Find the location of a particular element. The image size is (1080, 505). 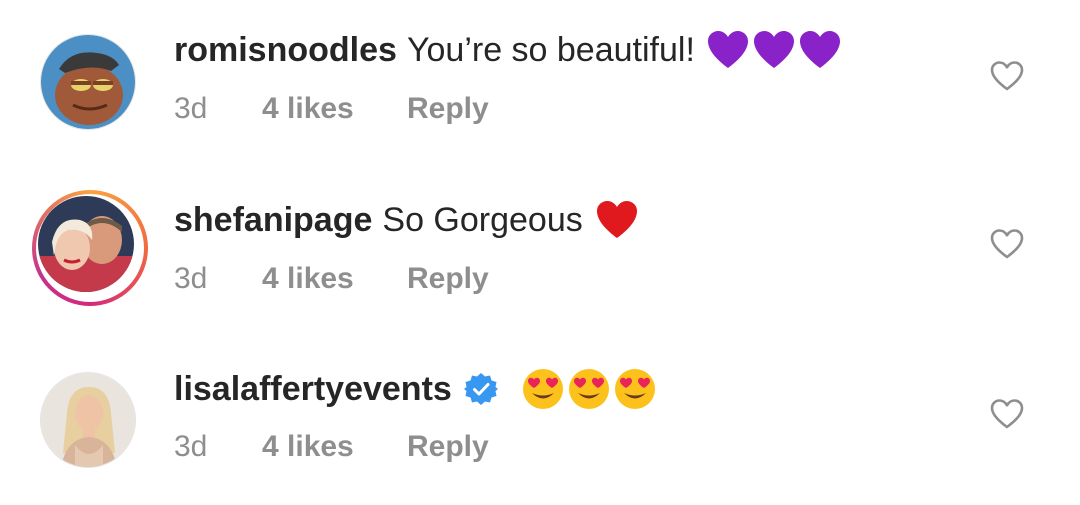

comment-line: shefanipage So Gorgeous is located at coordinates (406, 220).